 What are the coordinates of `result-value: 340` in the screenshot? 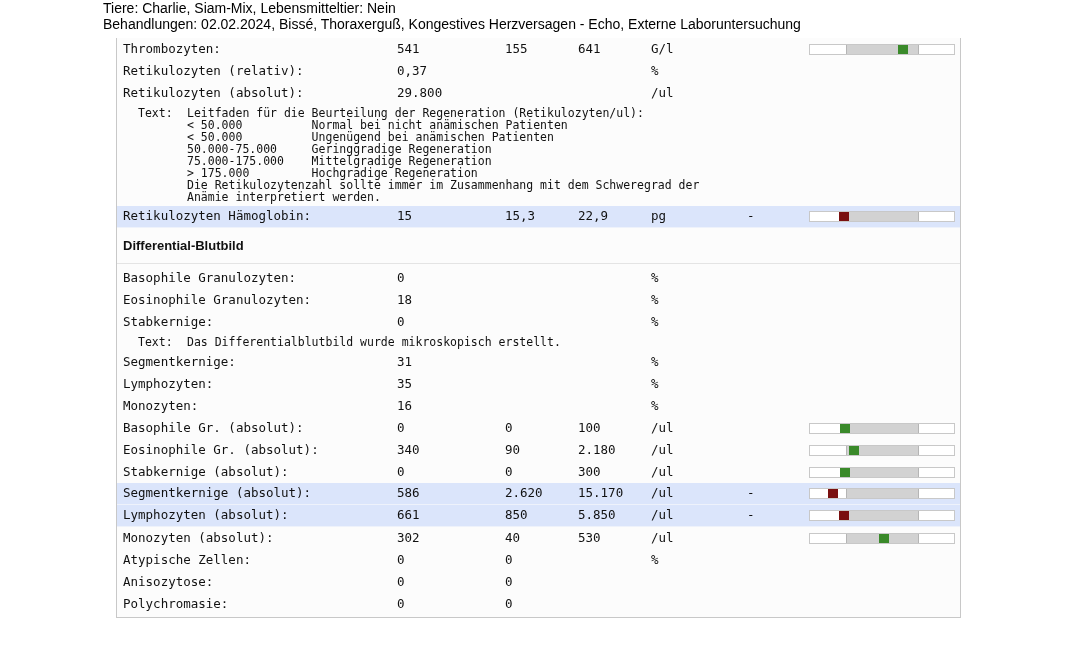 It's located at (408, 449).